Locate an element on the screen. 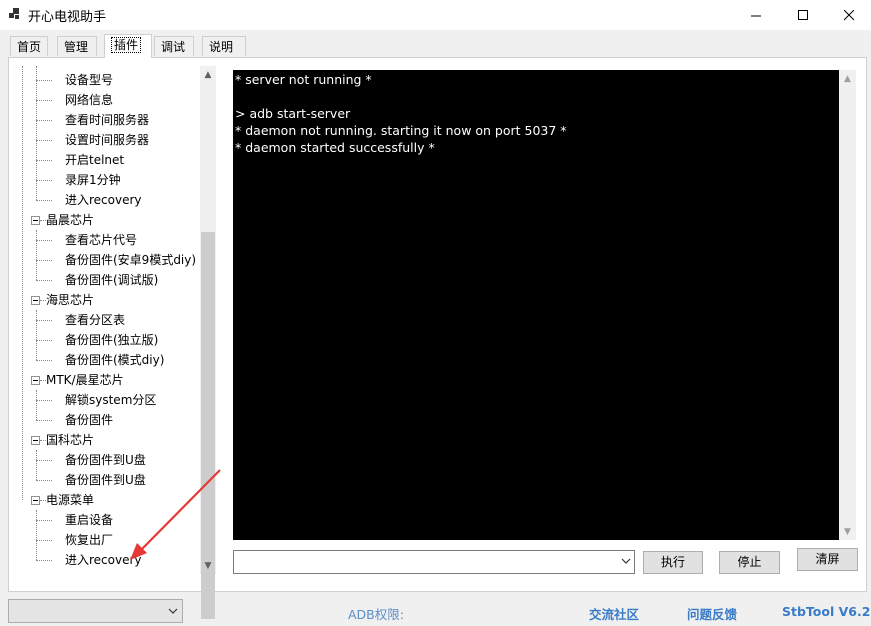  adb-permission-label: ADB权限: is located at coordinates (376, 614).